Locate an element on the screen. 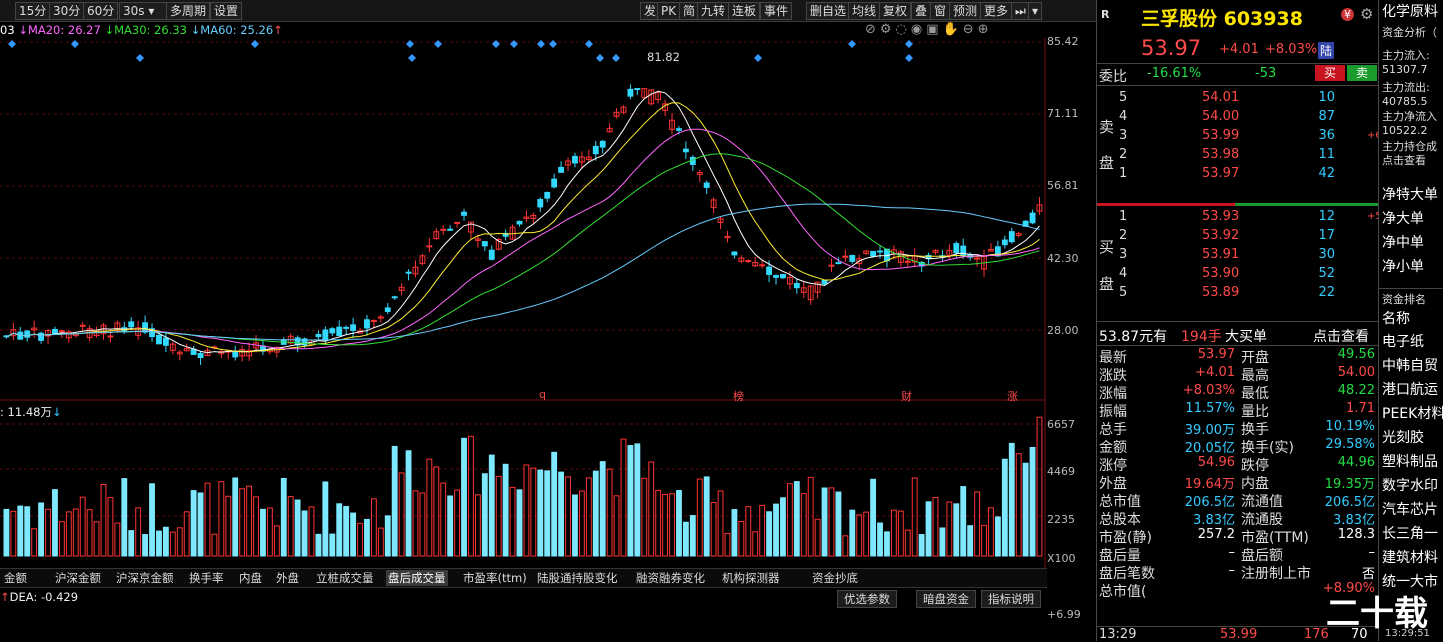 The width and height of the screenshot is (1443, 642). event-marker: 财 is located at coordinates (906, 396).